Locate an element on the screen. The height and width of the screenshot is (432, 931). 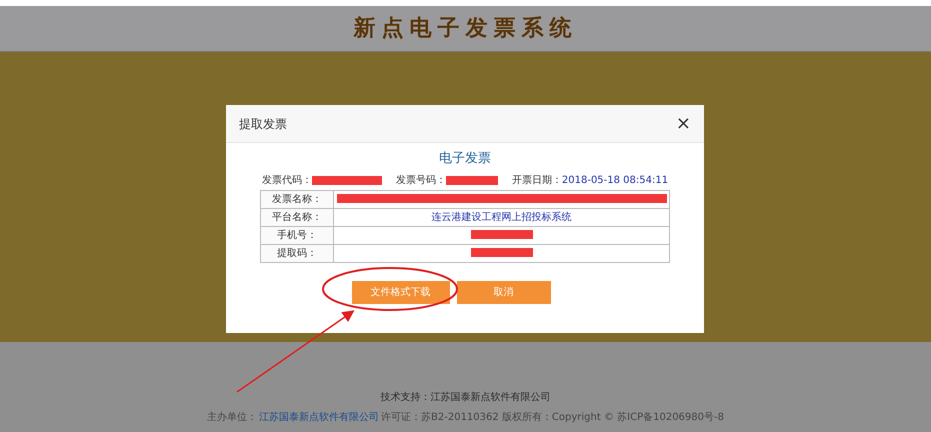
host-label: 主办单位： is located at coordinates (232, 418).